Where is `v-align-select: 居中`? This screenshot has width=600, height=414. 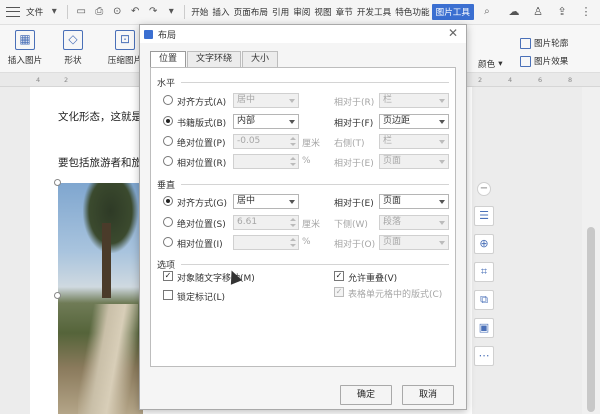 v-align-select: 居中 is located at coordinates (266, 201).